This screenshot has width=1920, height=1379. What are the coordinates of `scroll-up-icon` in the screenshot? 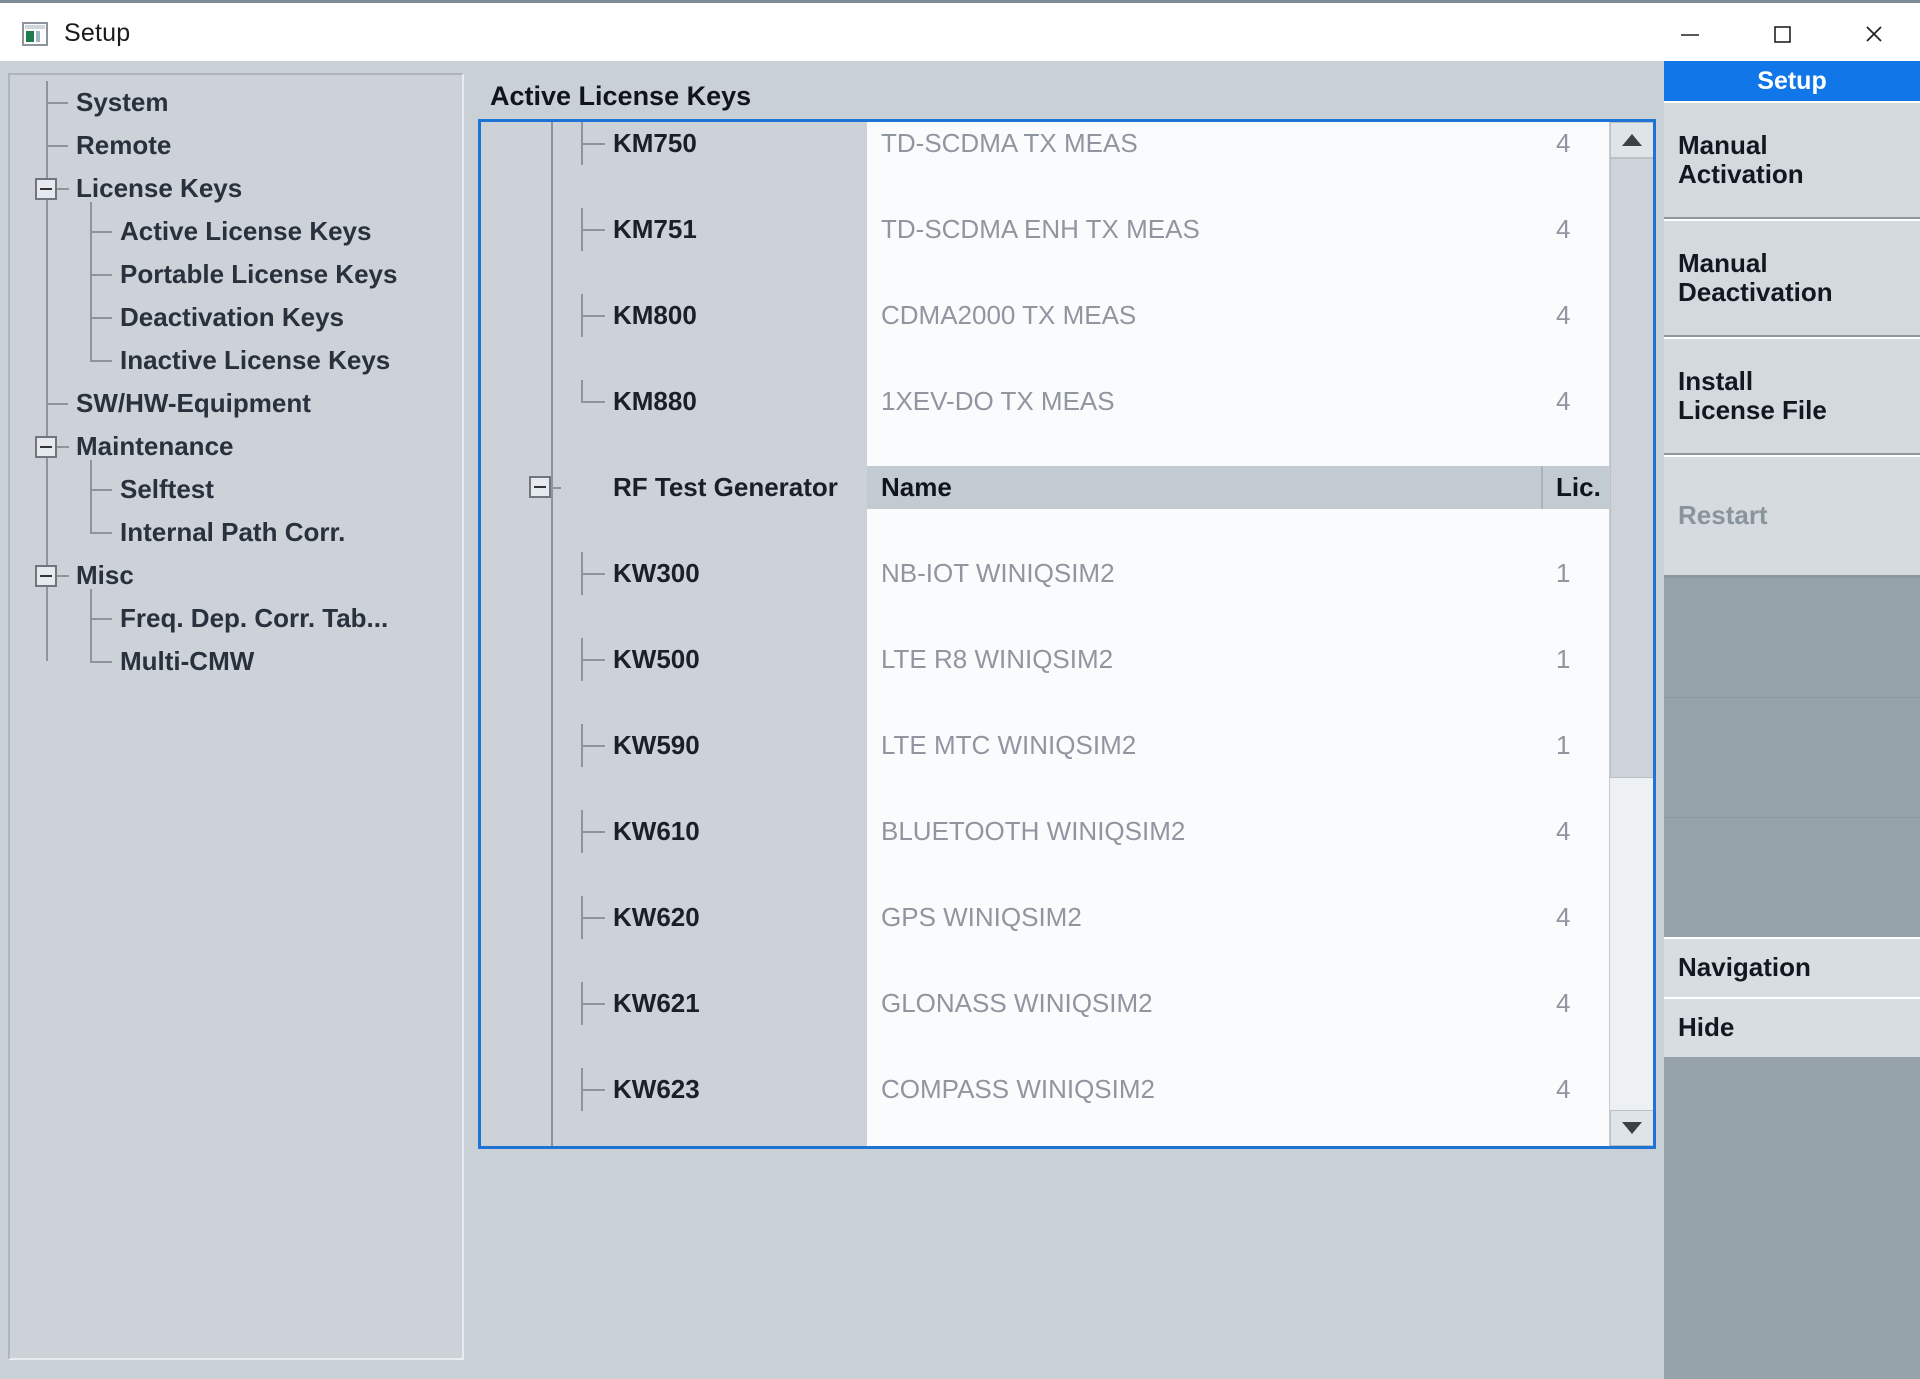 It's located at (1631, 140).